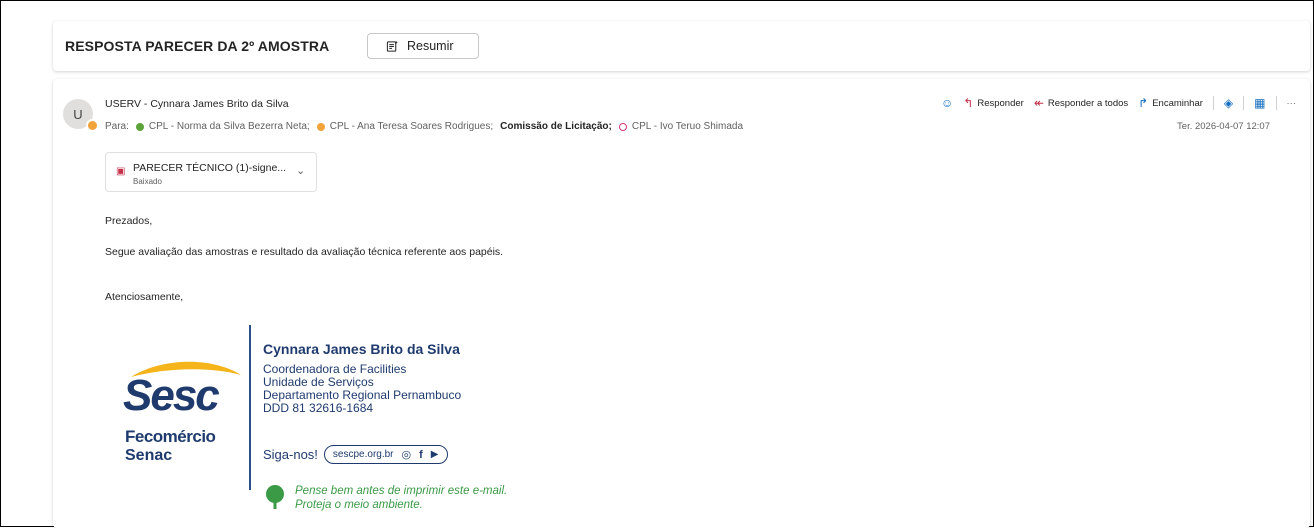 The image size is (1314, 528). Describe the element at coordinates (687, 126) in the screenshot. I see `recipient: CPL - Ivo Teruo Shimada` at that location.